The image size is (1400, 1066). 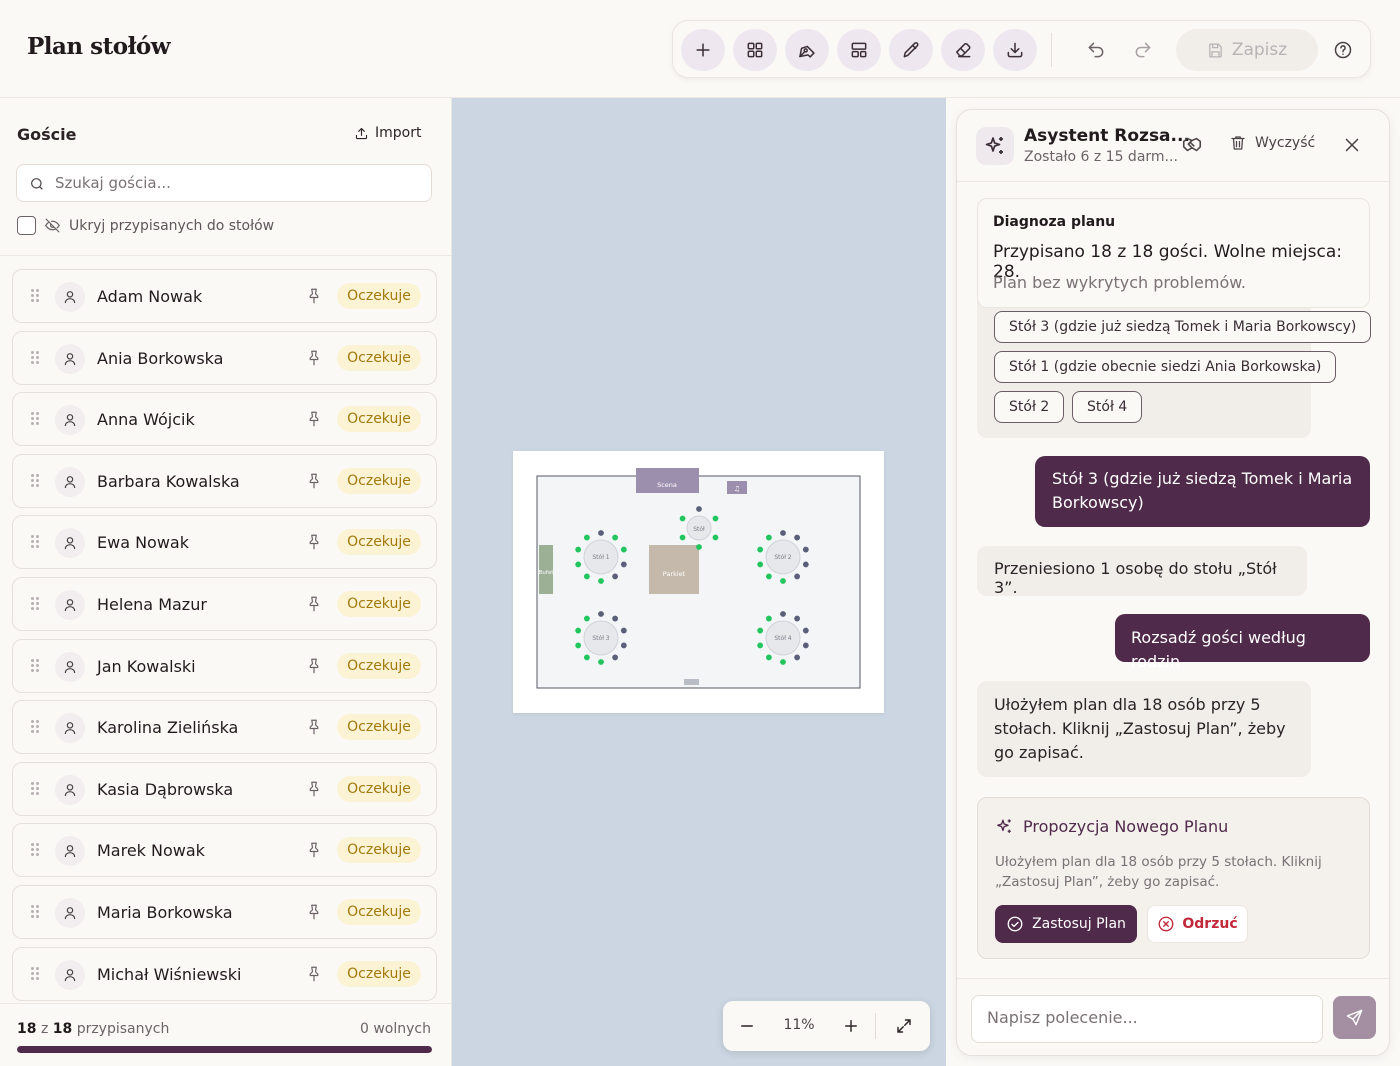 I want to click on clear-chat-button: Wyczyść, so click(x=1272, y=143).